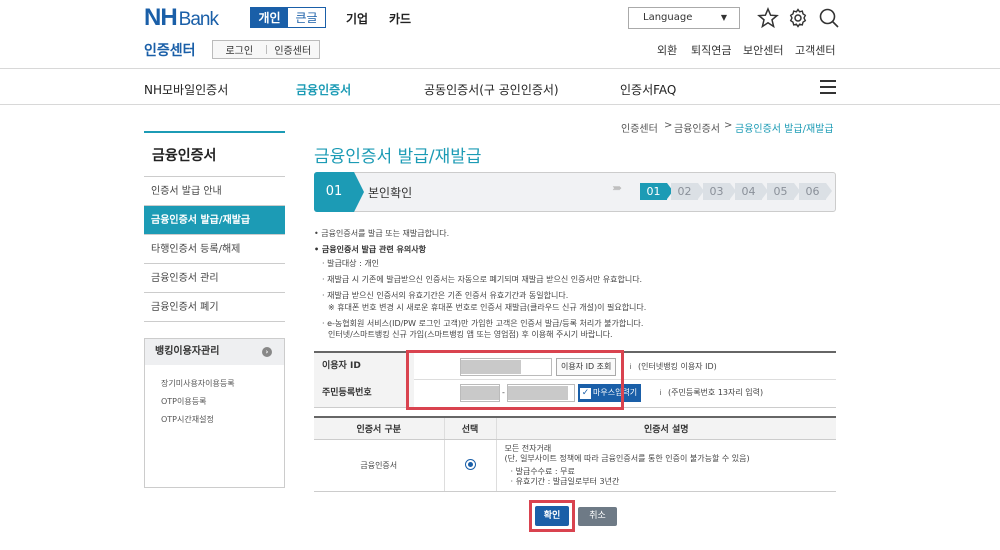 The width and height of the screenshot is (1000, 550). Describe the element at coordinates (666, 428) in the screenshot. I see `col-cert-desc: 인증서 설명` at that location.